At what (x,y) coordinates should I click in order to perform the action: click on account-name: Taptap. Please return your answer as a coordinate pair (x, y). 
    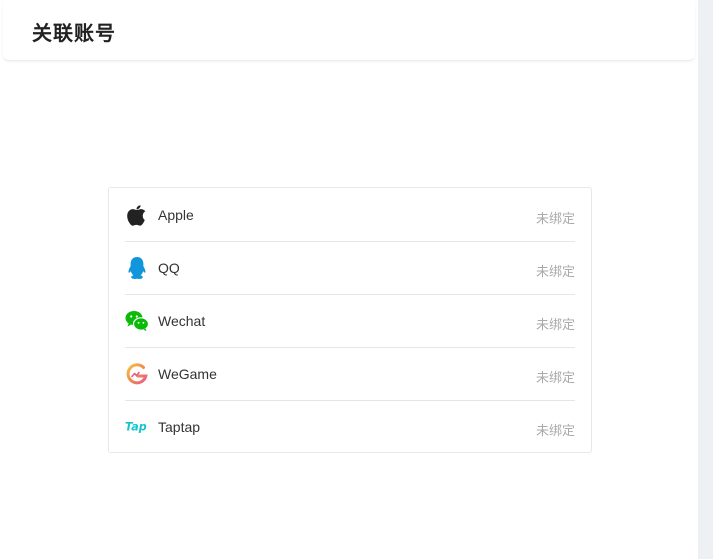
    Looking at the image, I should click on (179, 427).